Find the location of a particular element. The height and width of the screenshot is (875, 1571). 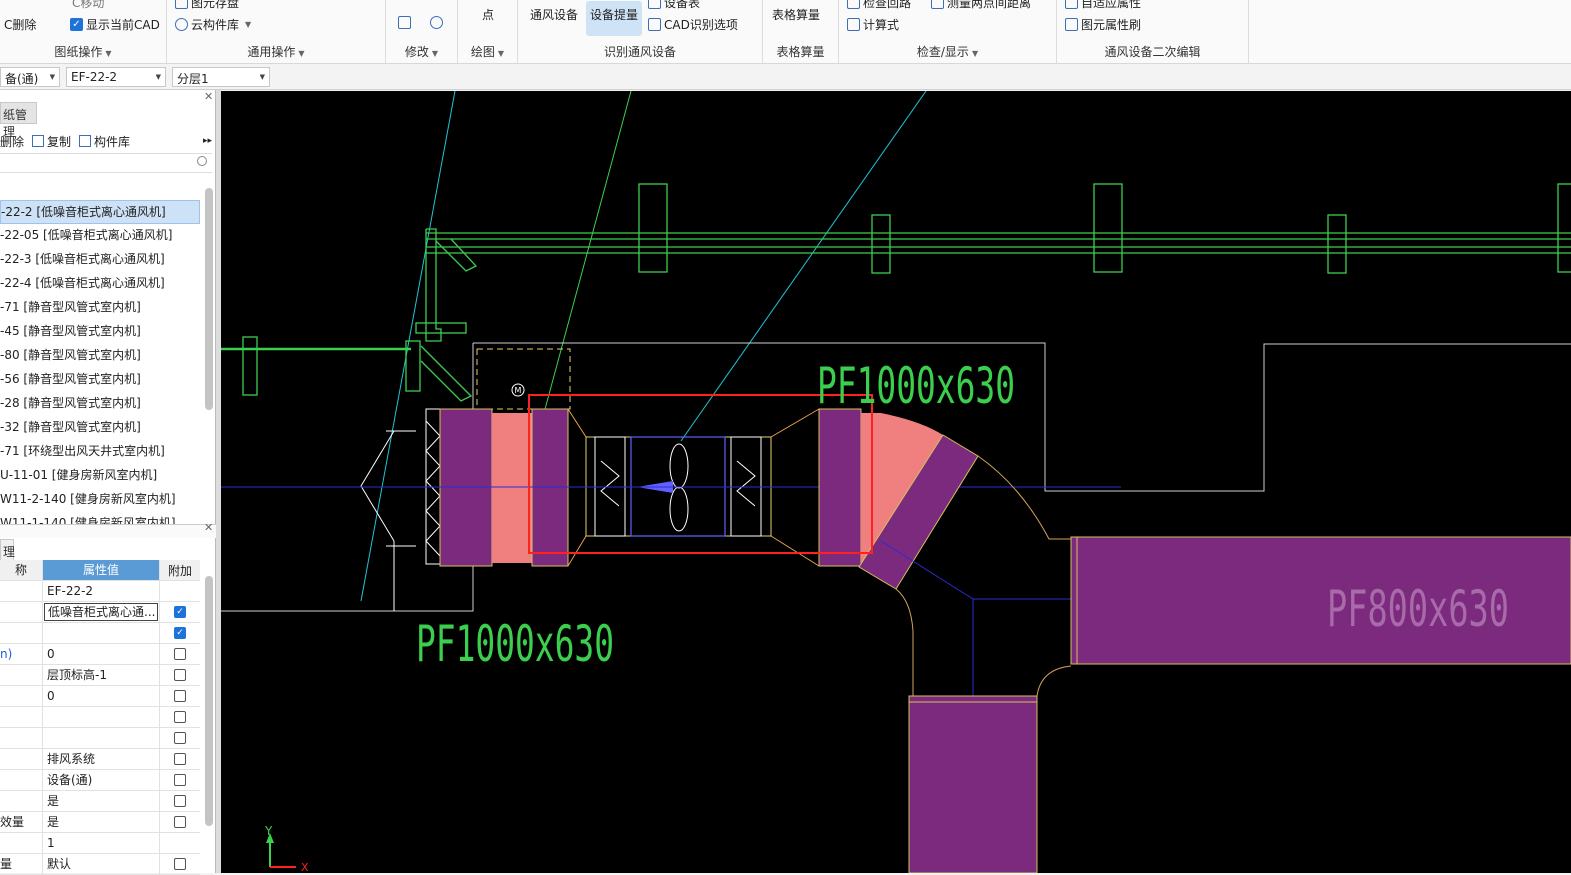

list-item: -22-05 [低噪音柜式离心通风机] is located at coordinates (100, 236).